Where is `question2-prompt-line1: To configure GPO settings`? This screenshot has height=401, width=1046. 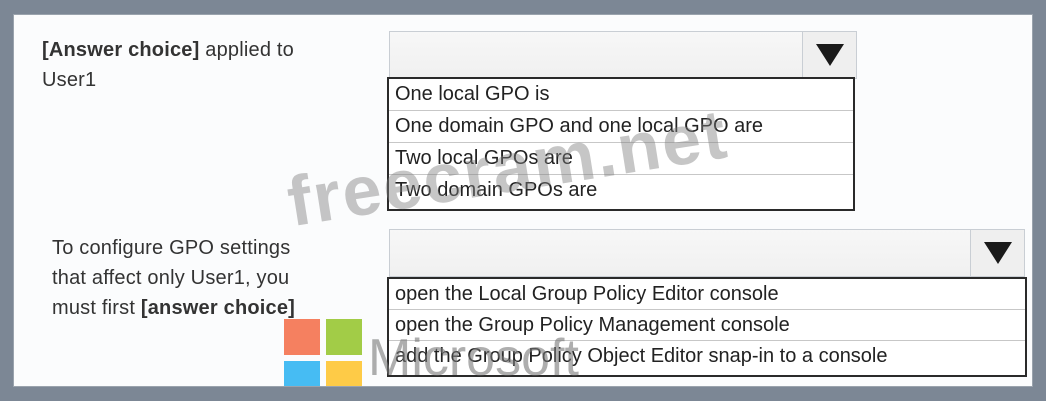
question2-prompt-line1: To configure GPO settings is located at coordinates (171, 248).